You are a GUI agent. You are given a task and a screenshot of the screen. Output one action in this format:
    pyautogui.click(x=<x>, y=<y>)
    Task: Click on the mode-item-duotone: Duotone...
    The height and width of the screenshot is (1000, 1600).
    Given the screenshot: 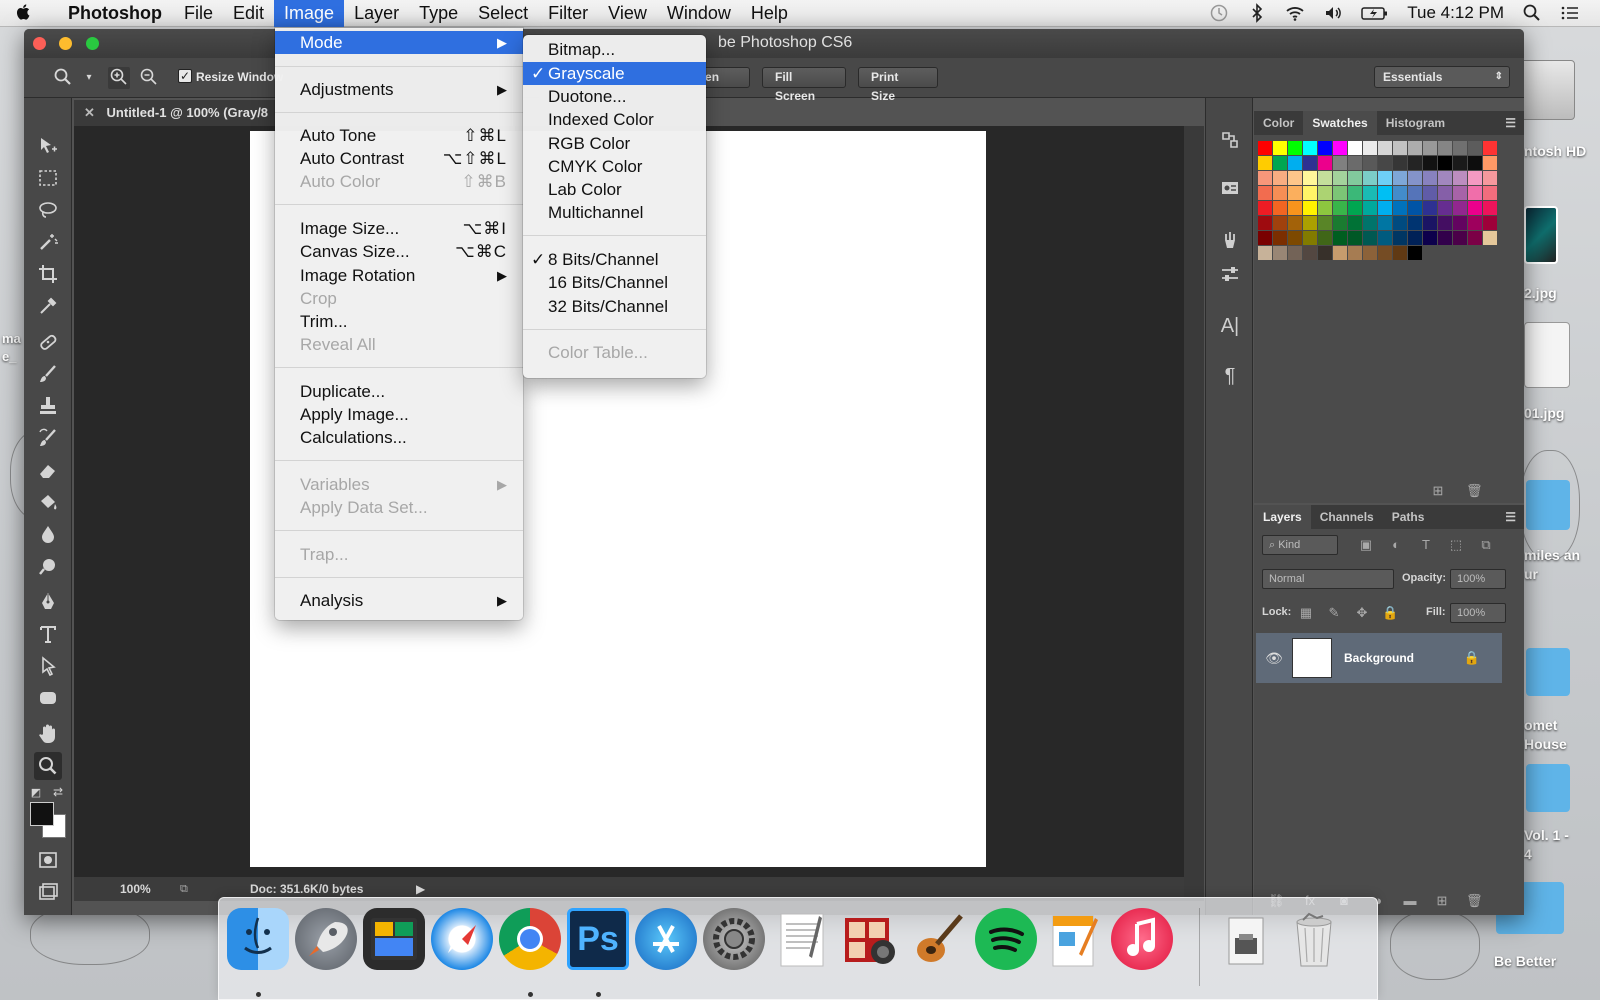 What is the action you would take?
    pyautogui.click(x=614, y=96)
    